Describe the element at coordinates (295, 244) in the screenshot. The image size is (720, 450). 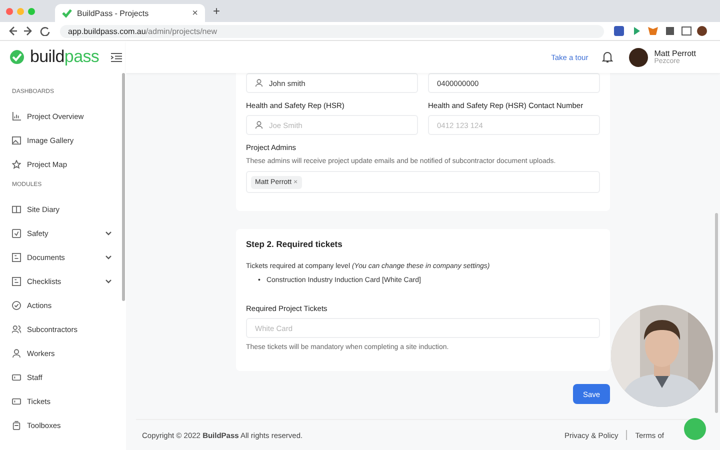
I see `section-title: Step 2. Required tickets` at that location.